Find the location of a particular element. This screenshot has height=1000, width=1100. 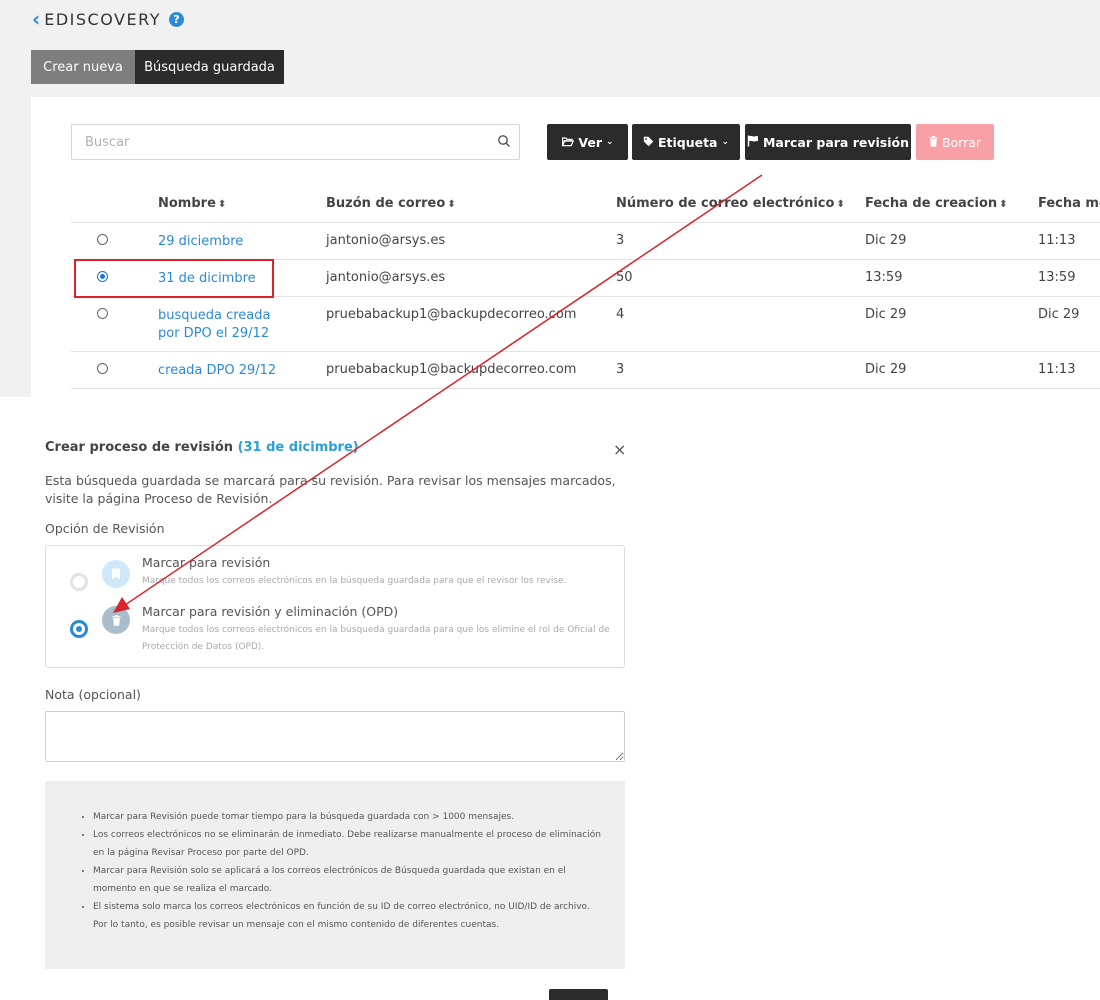

header-created-label: Fecha de creacion is located at coordinates (931, 203).